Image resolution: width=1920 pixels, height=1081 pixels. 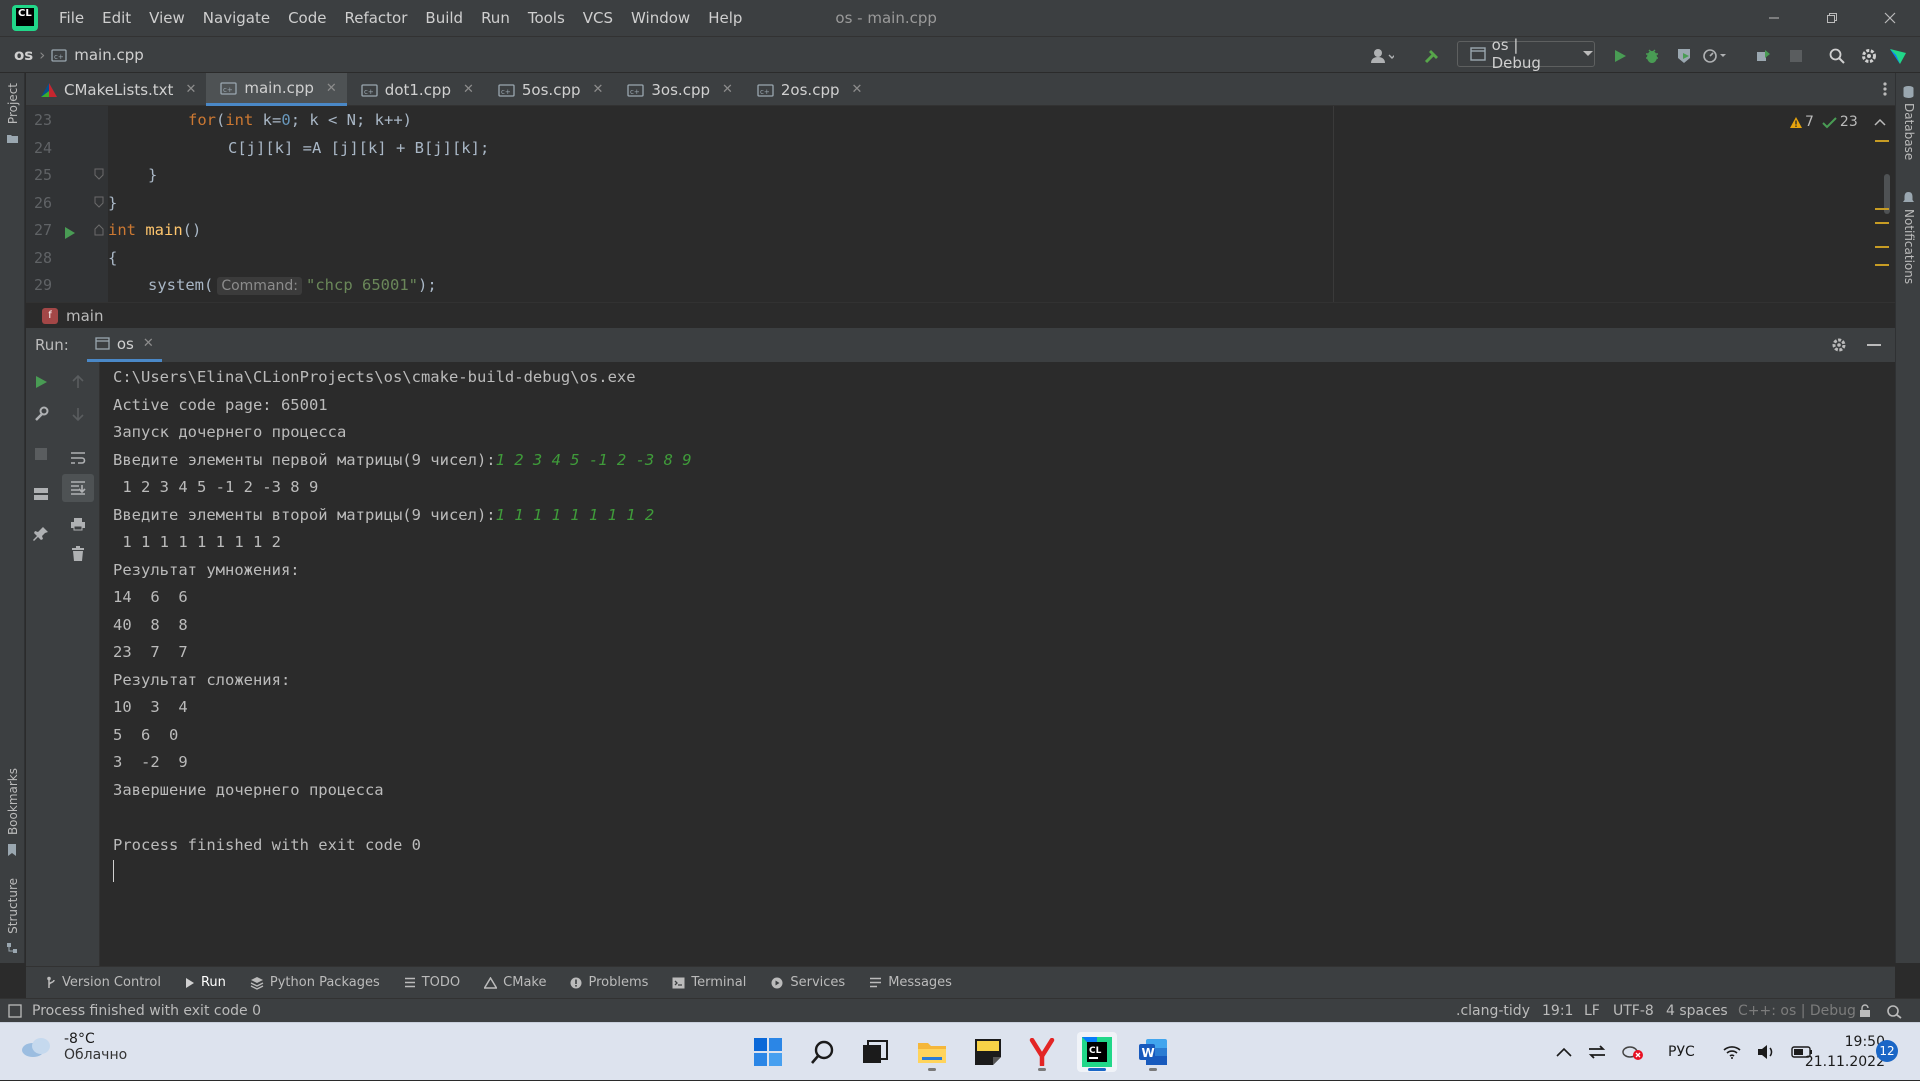 What do you see at coordinates (1898, 56) in the screenshot?
I see `jetbrains-toolbox-icon` at bounding box center [1898, 56].